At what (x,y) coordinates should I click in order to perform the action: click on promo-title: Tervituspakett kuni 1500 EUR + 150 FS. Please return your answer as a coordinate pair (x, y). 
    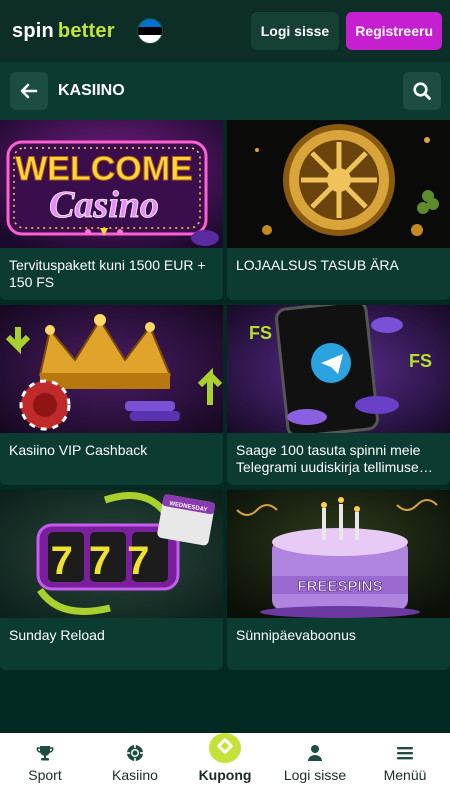
    Looking at the image, I should click on (107, 273).